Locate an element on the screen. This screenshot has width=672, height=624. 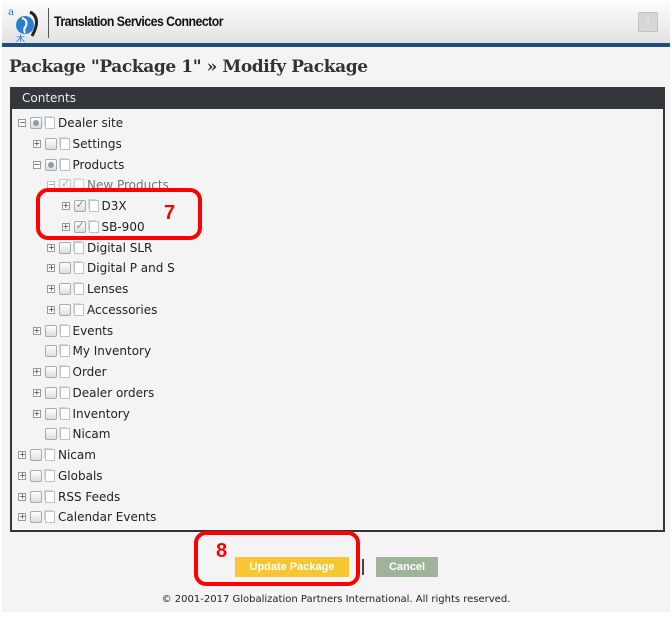
tree-item: + Digital SLR is located at coordinates (99, 248).